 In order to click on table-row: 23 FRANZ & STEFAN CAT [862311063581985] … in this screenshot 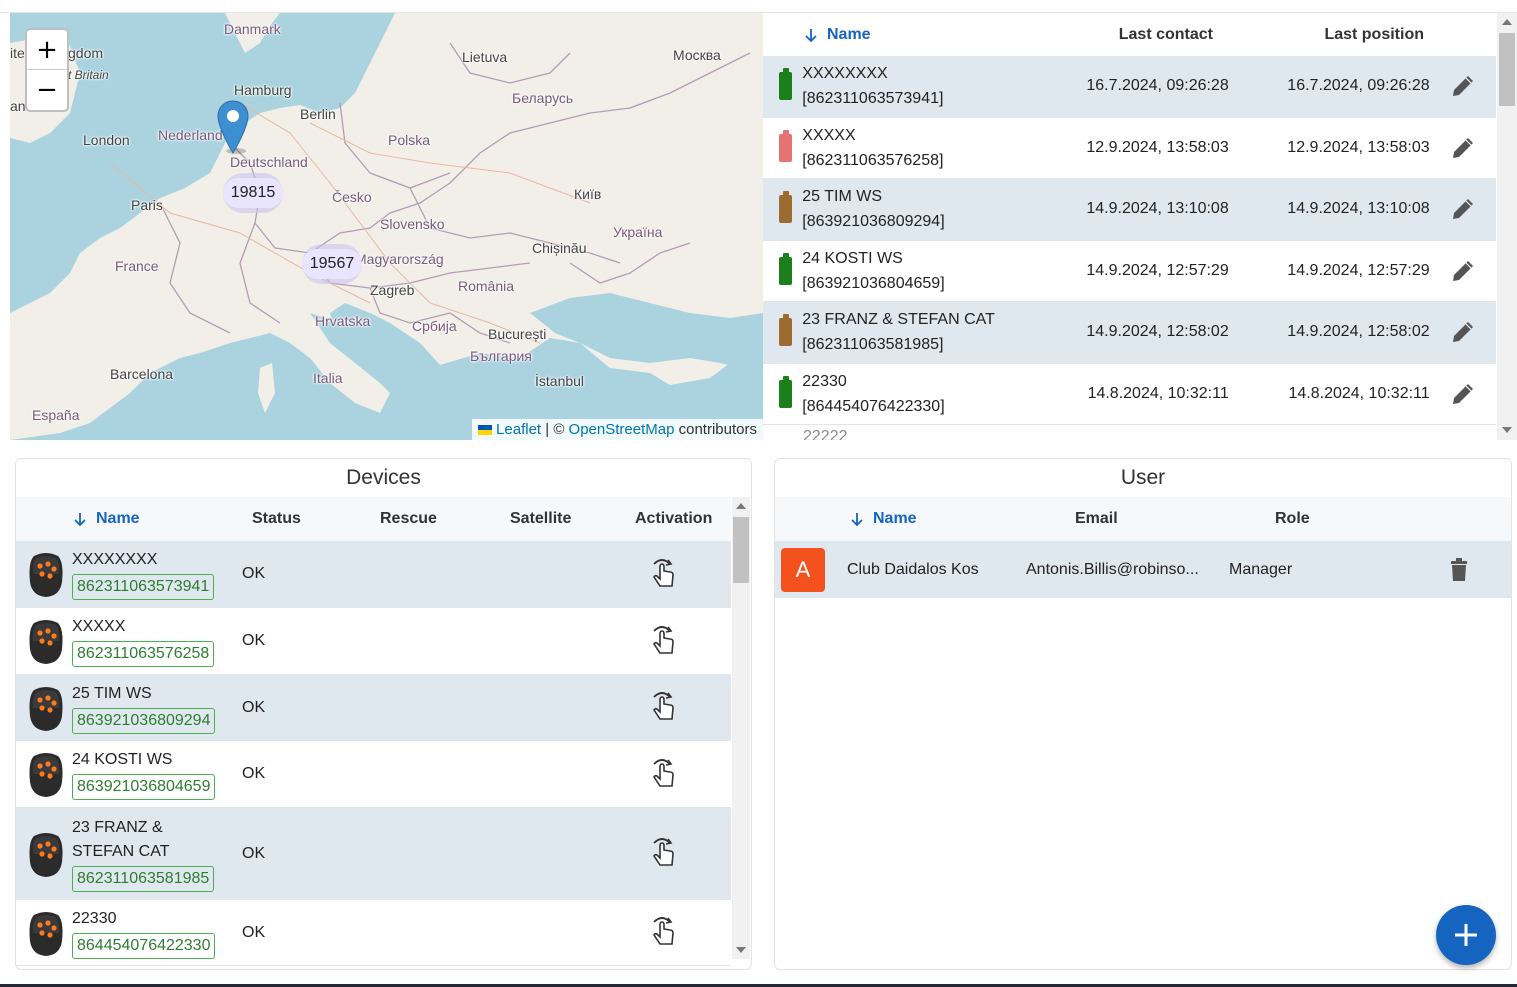, I will do `click(1129, 333)`.